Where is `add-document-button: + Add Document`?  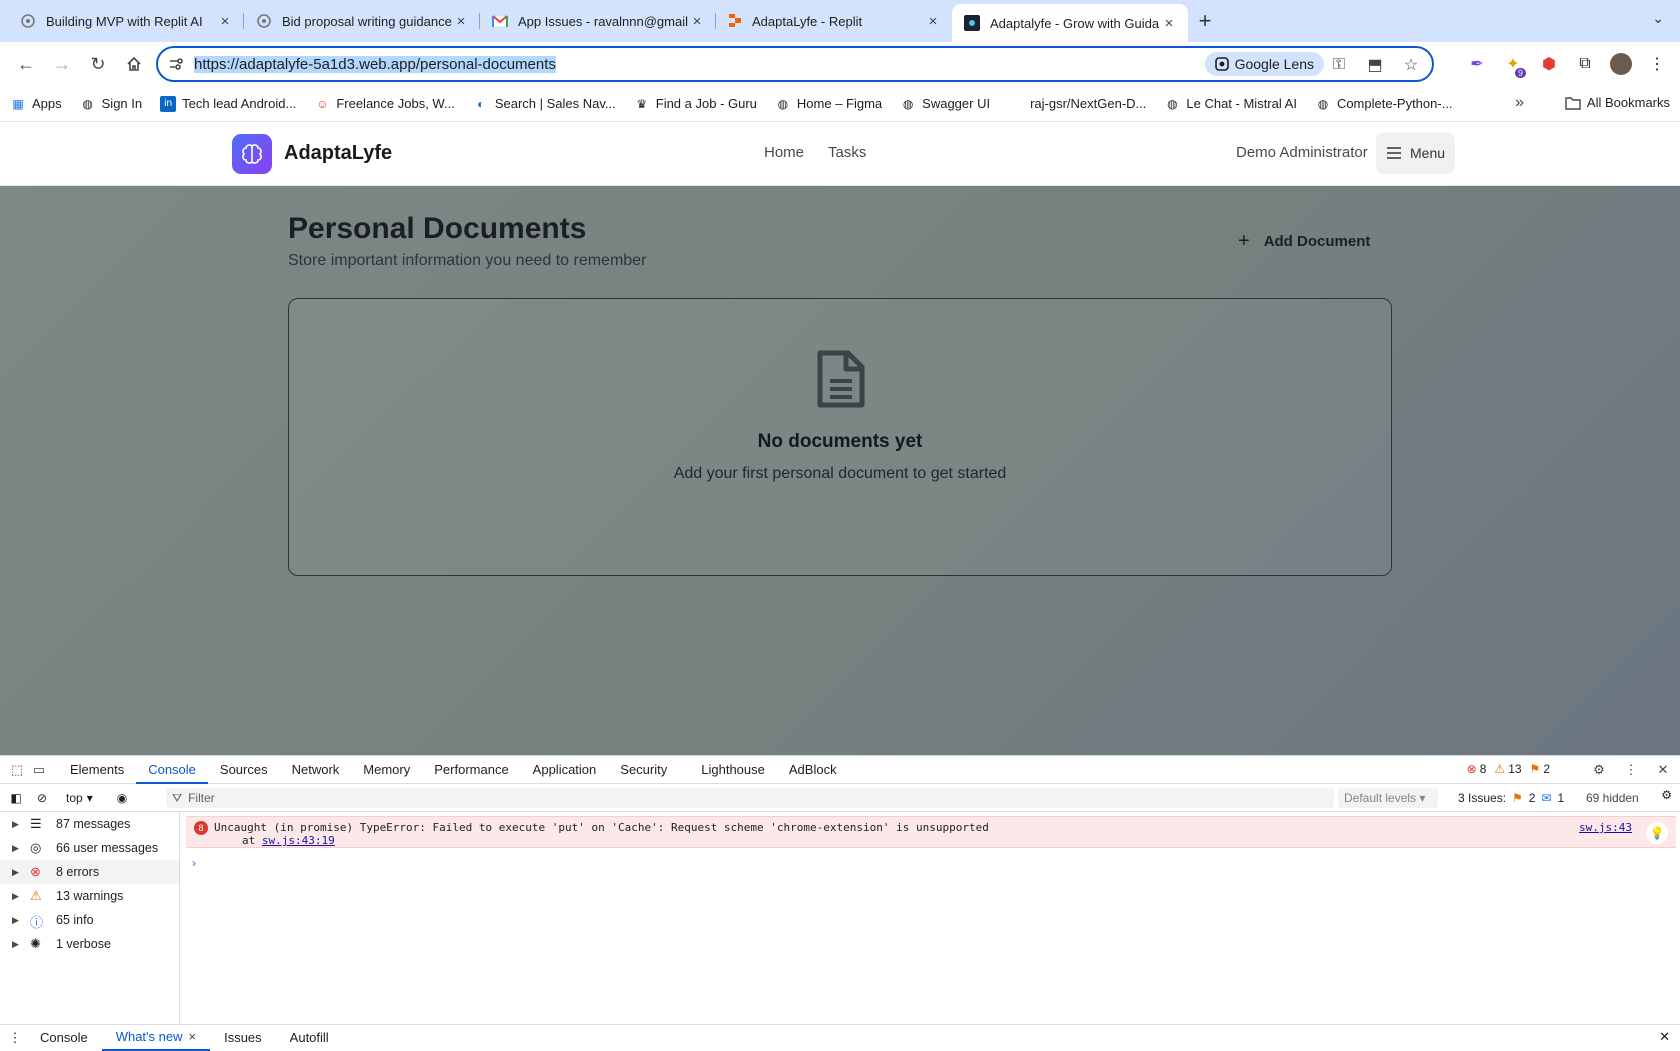 add-document-button: + Add Document is located at coordinates (1304, 241).